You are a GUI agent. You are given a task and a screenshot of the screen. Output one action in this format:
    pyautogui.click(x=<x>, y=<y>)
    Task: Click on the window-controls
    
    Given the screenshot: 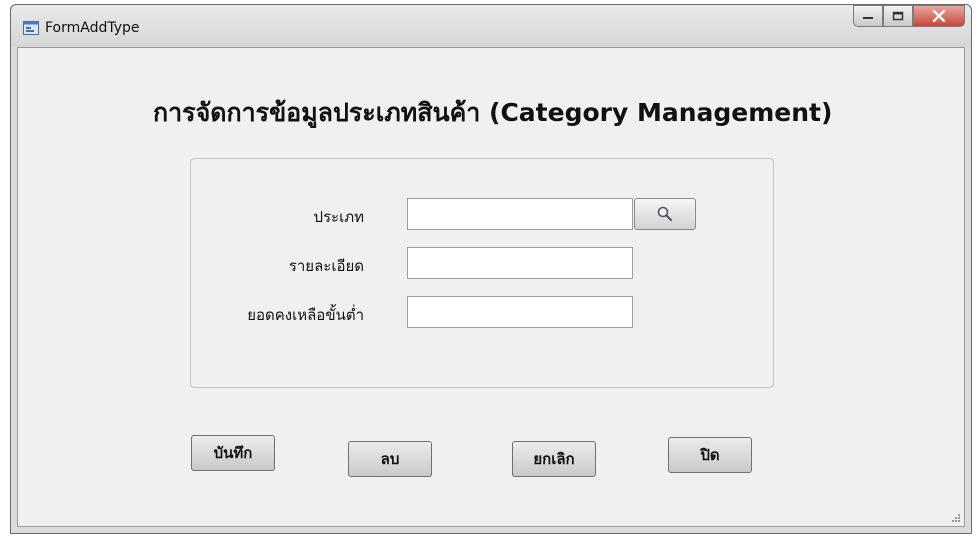 What is the action you would take?
    pyautogui.click(x=909, y=16)
    